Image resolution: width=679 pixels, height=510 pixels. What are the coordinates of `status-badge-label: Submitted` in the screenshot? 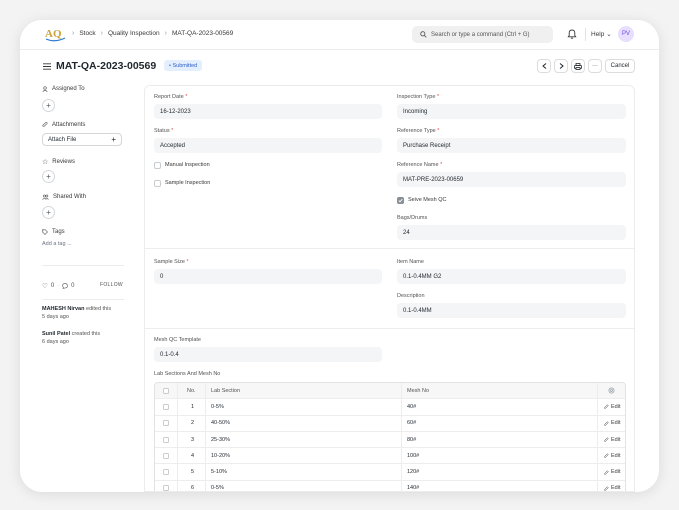 It's located at (185, 65).